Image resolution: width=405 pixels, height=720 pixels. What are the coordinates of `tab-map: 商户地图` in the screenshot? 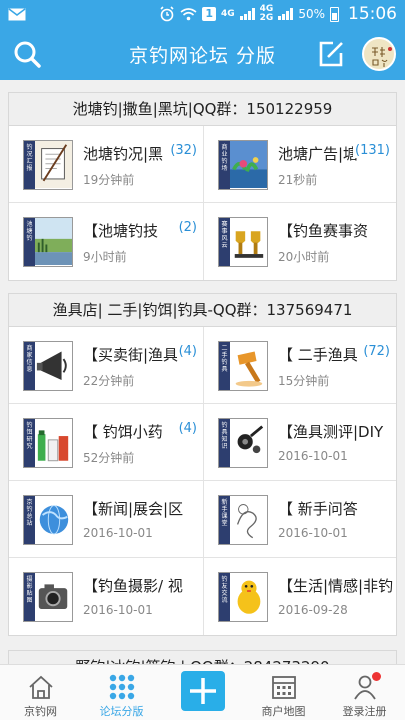 It's located at (283, 692).